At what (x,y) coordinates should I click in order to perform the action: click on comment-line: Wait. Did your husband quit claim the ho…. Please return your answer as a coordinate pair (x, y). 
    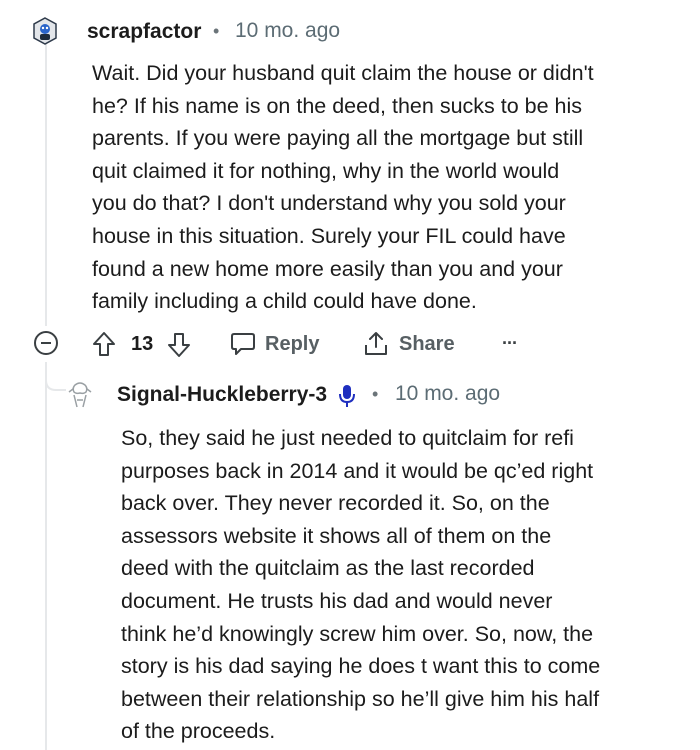
    Looking at the image, I should click on (343, 73).